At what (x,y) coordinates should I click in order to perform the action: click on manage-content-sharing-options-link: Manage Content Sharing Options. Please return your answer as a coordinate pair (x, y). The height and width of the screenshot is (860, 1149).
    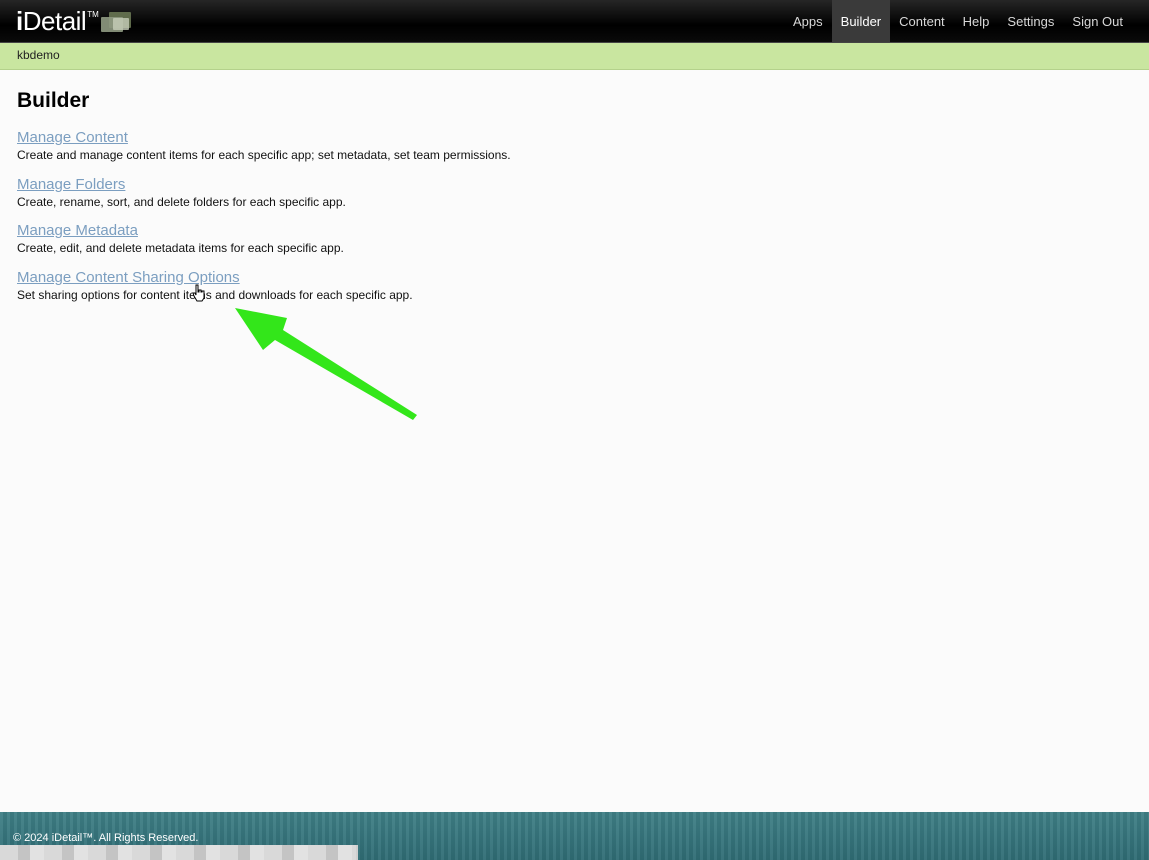
    Looking at the image, I should click on (215, 278).